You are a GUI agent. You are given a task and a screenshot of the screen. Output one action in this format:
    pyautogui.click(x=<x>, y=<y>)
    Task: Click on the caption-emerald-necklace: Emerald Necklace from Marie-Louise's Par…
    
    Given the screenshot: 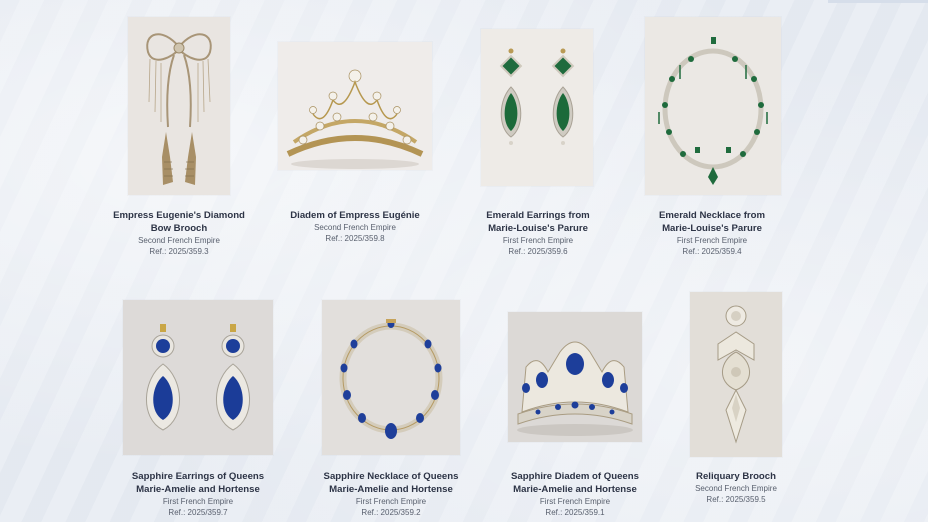 What is the action you would take?
    pyautogui.click(x=712, y=233)
    